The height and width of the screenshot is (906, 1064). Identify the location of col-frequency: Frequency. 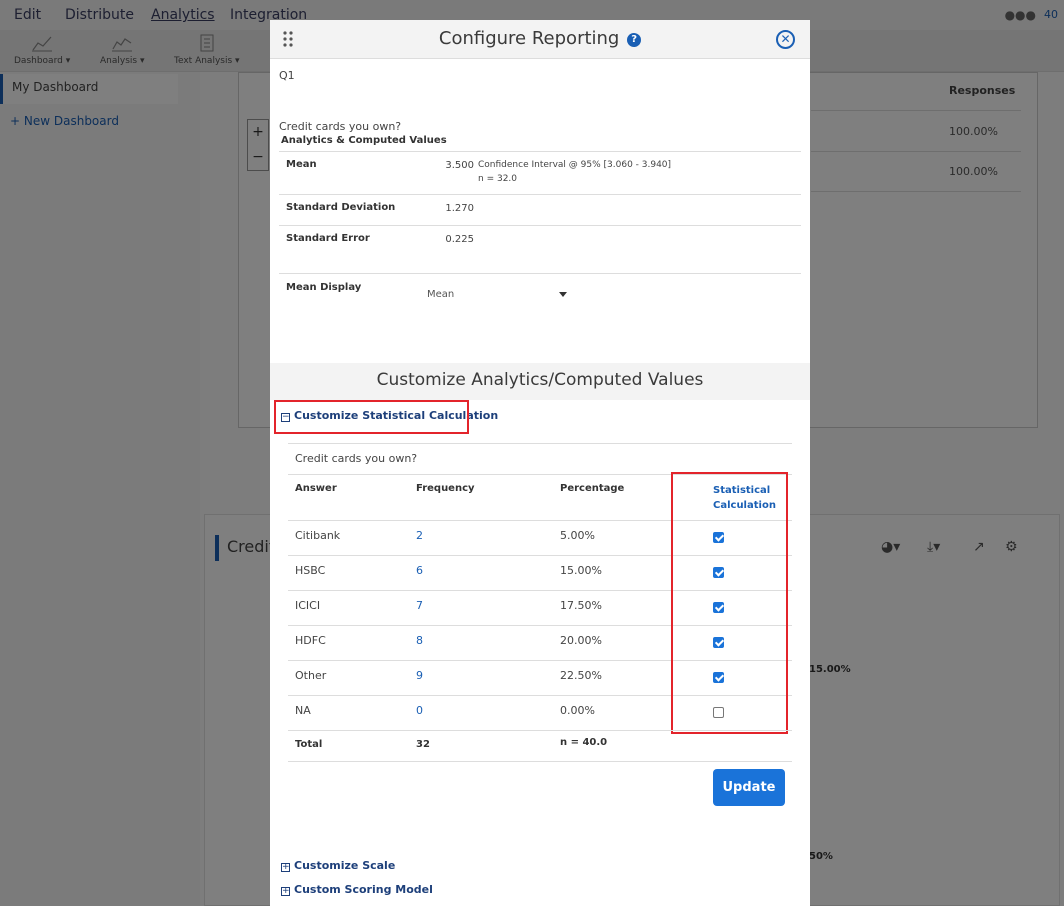
(445, 488).